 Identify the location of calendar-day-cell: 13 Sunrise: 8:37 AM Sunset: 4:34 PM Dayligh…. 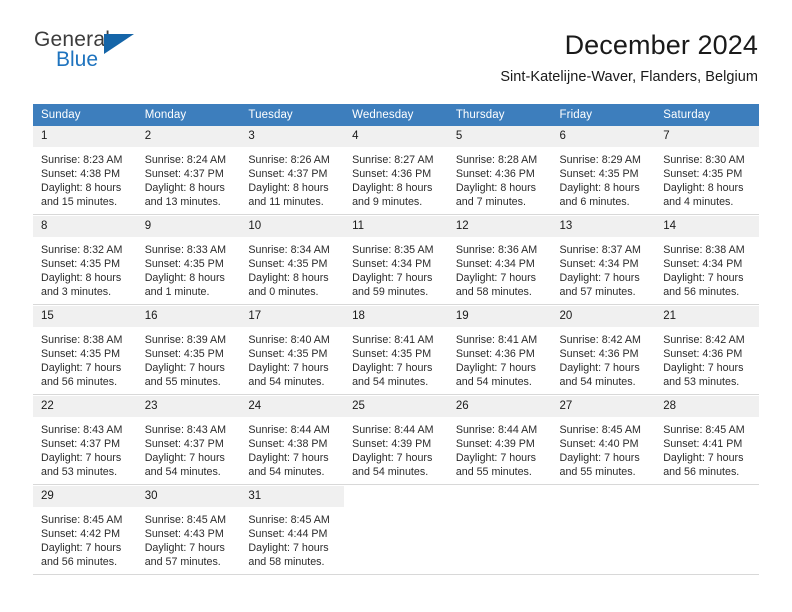
(603, 260).